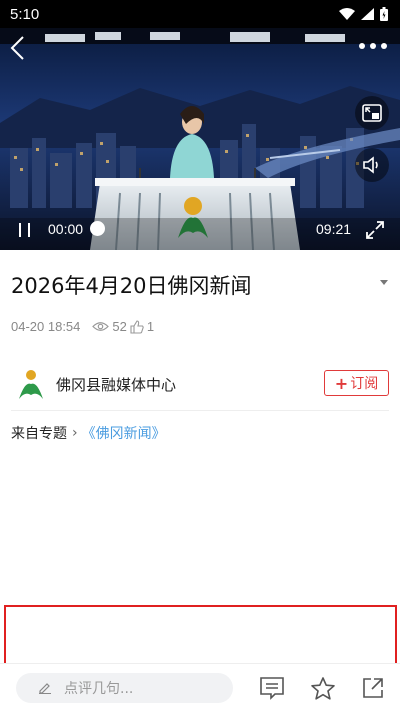 This screenshot has width=400, height=711. What do you see at coordinates (124, 433) in the screenshot?
I see `topic-link: 《佛冈新闻》` at bounding box center [124, 433].